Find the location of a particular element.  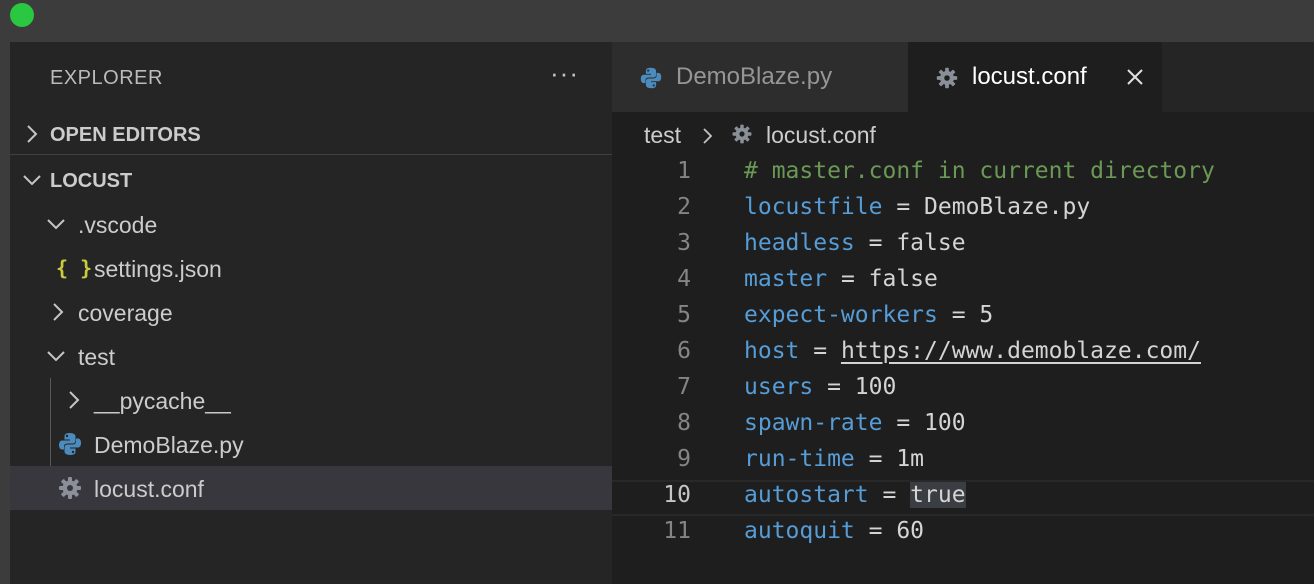

tree-item-locust-conf: locust.conf is located at coordinates (311, 488).